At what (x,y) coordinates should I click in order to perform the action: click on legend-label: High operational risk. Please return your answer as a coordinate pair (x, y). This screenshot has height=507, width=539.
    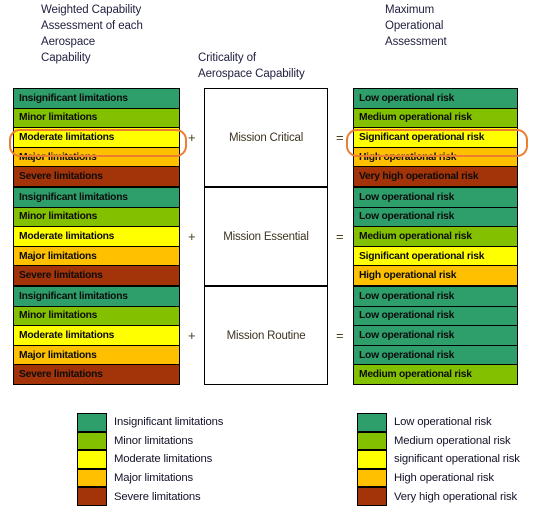
    Looking at the image, I should click on (444, 478).